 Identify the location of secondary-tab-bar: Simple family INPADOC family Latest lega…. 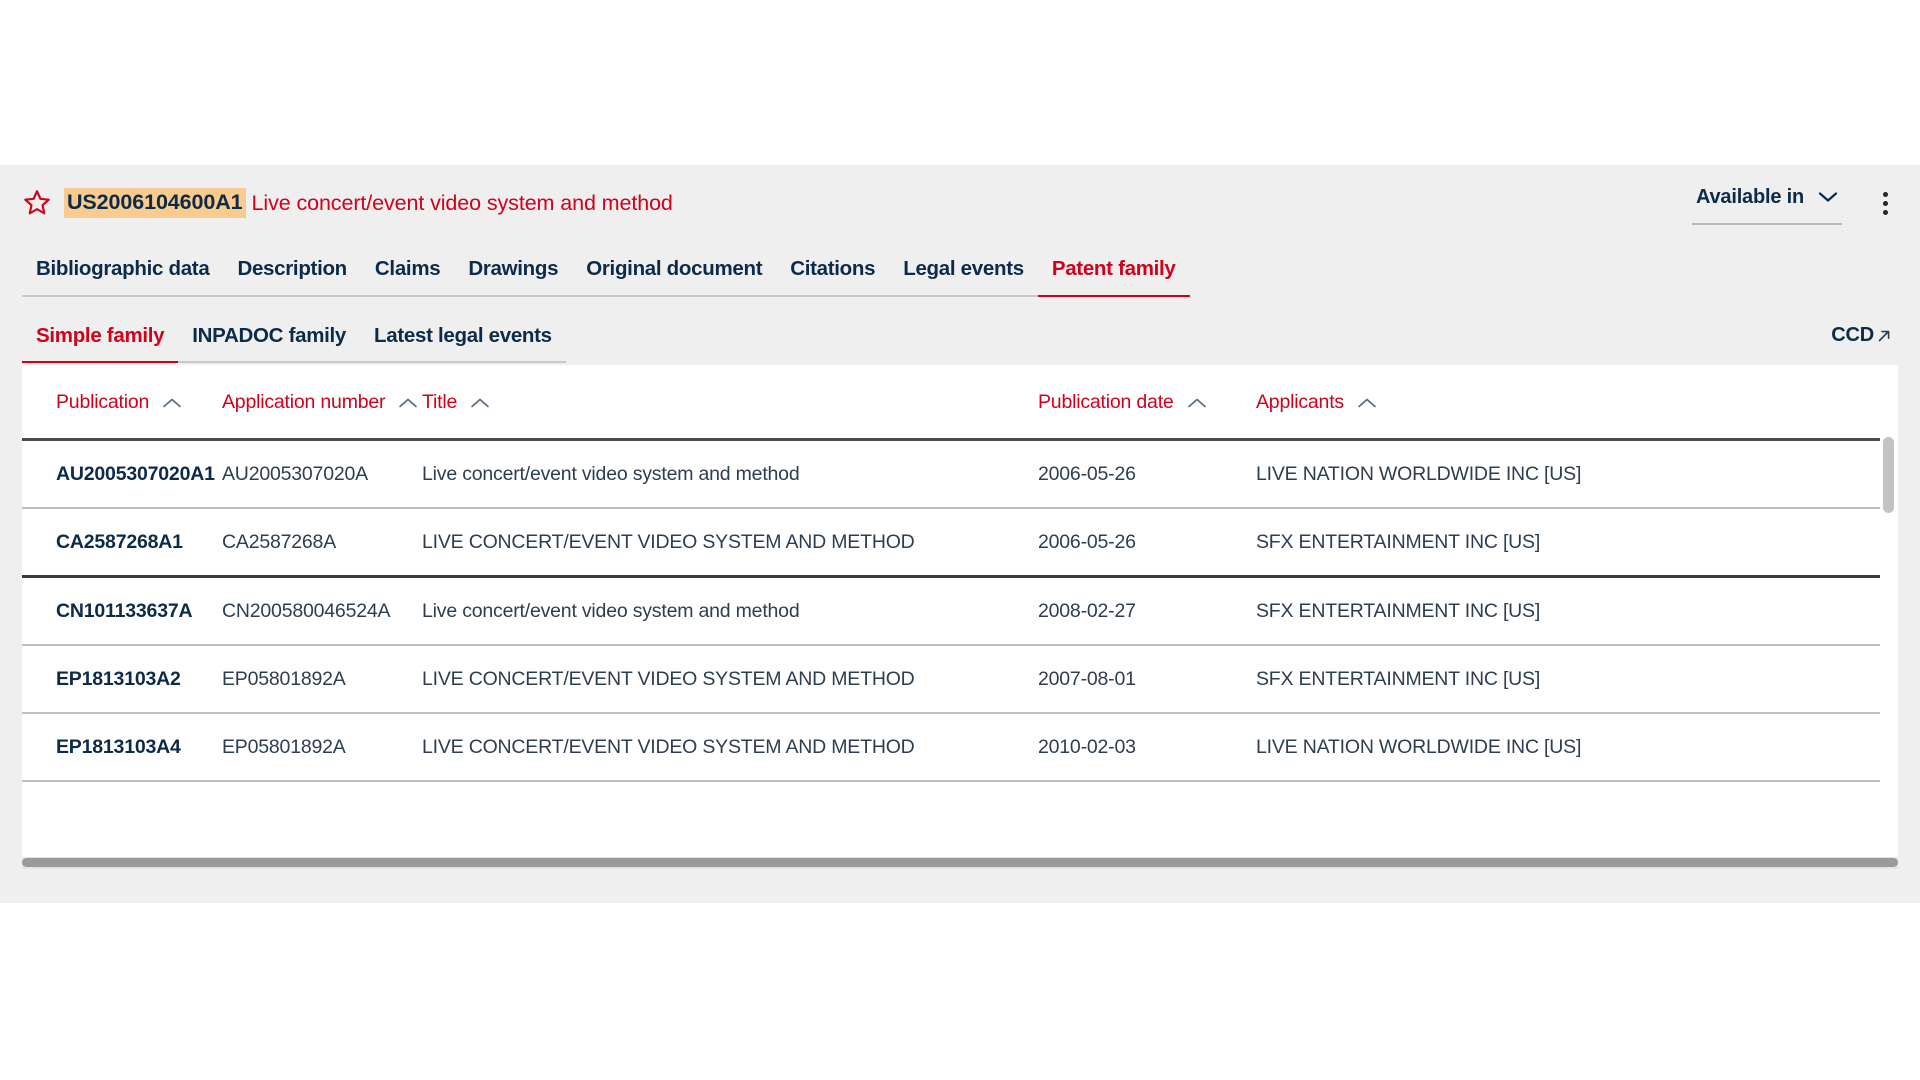
(960, 330).